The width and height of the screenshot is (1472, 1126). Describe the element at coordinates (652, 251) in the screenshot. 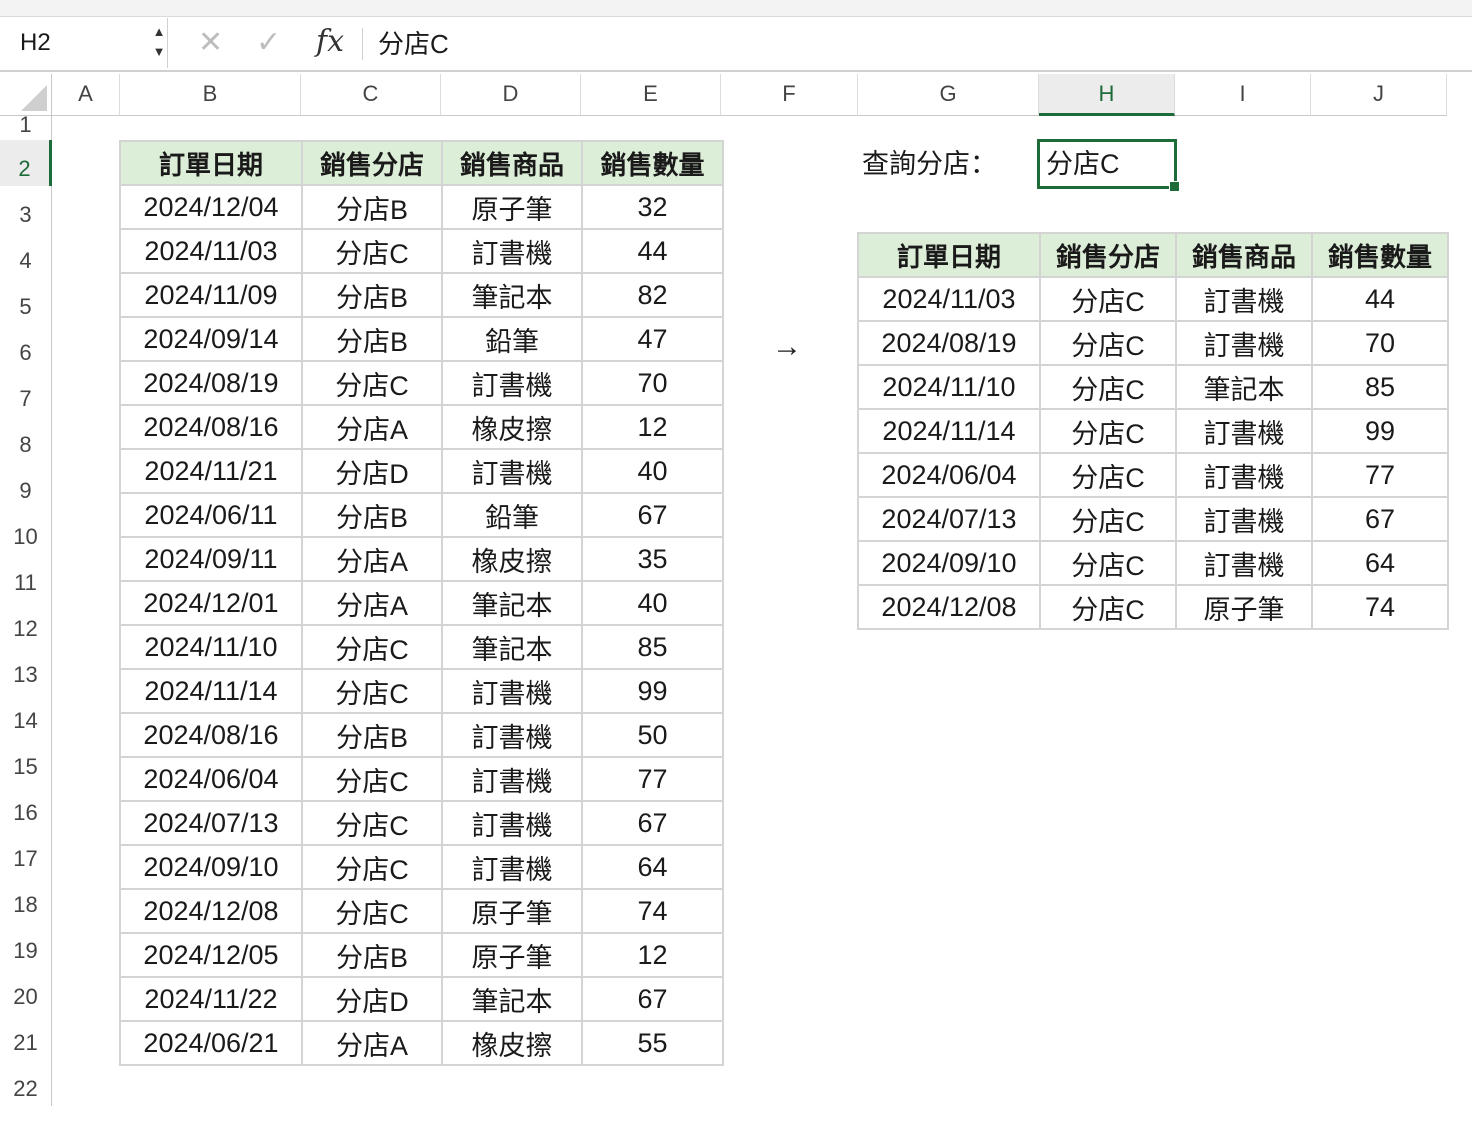

I see `source-table-cell: 44` at that location.